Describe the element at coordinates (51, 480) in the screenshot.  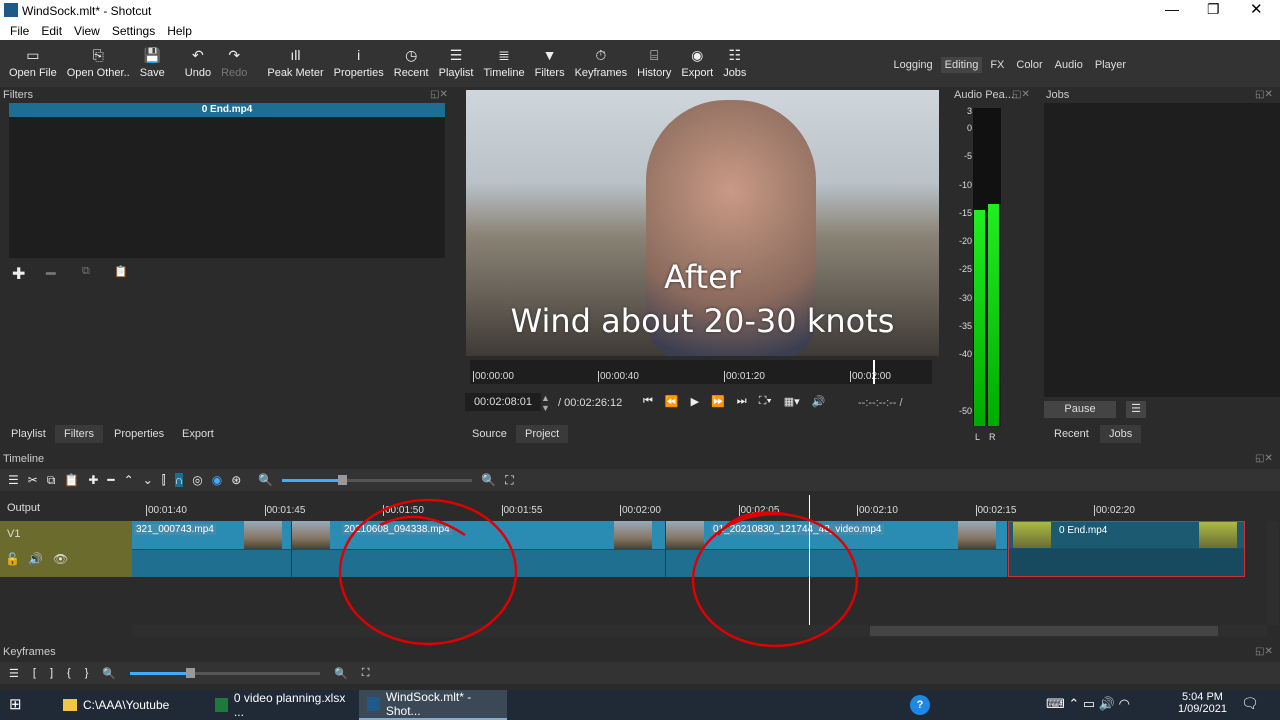
I see `copy-button: ⧉` at that location.